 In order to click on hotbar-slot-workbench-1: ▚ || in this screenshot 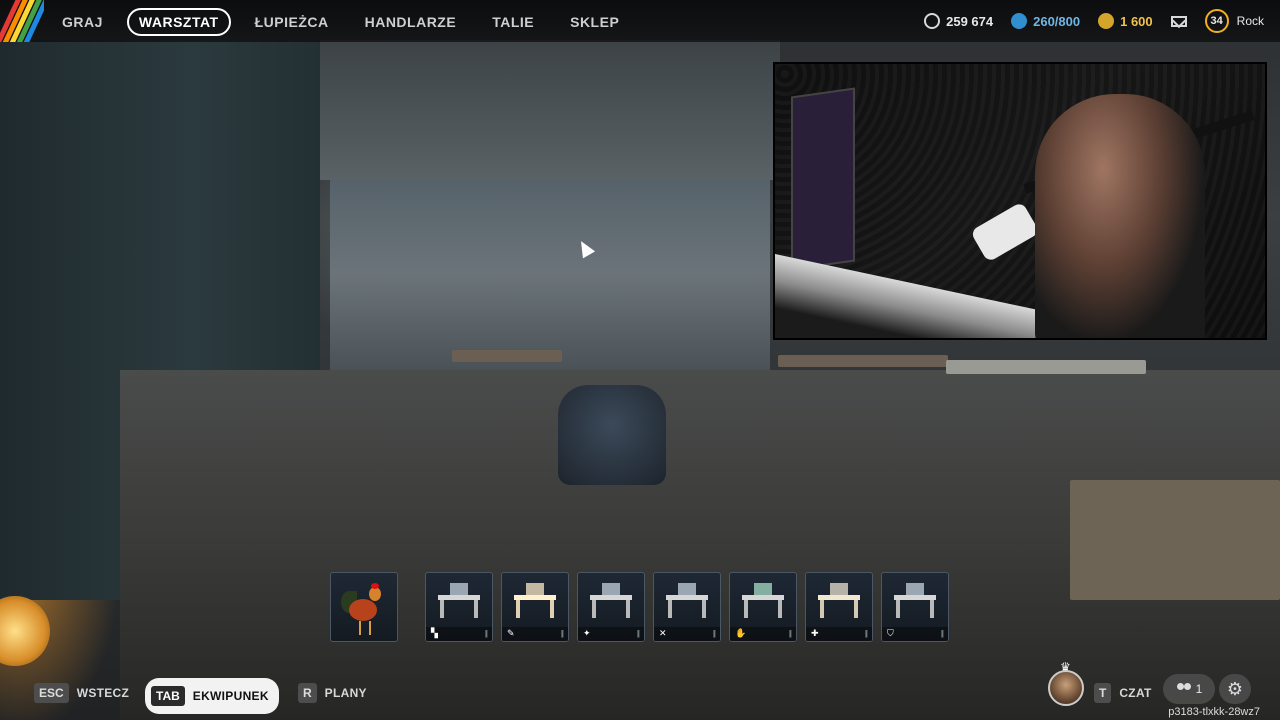, I will do `click(459, 607)`.